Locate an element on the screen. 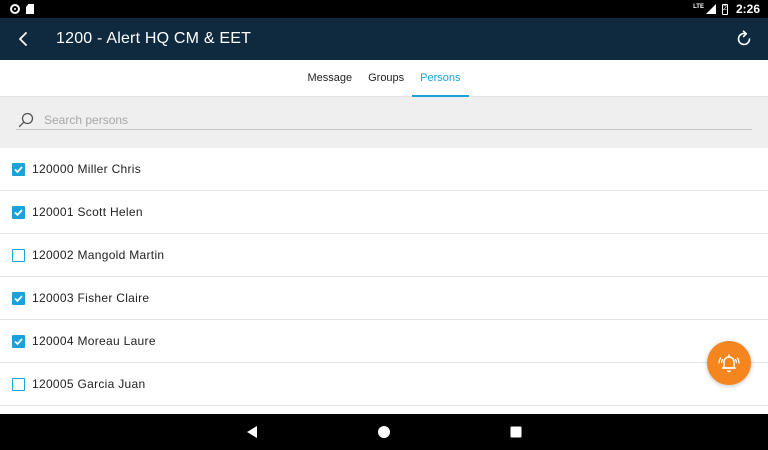 The width and height of the screenshot is (768, 450). nav-home-button is located at coordinates (384, 432).